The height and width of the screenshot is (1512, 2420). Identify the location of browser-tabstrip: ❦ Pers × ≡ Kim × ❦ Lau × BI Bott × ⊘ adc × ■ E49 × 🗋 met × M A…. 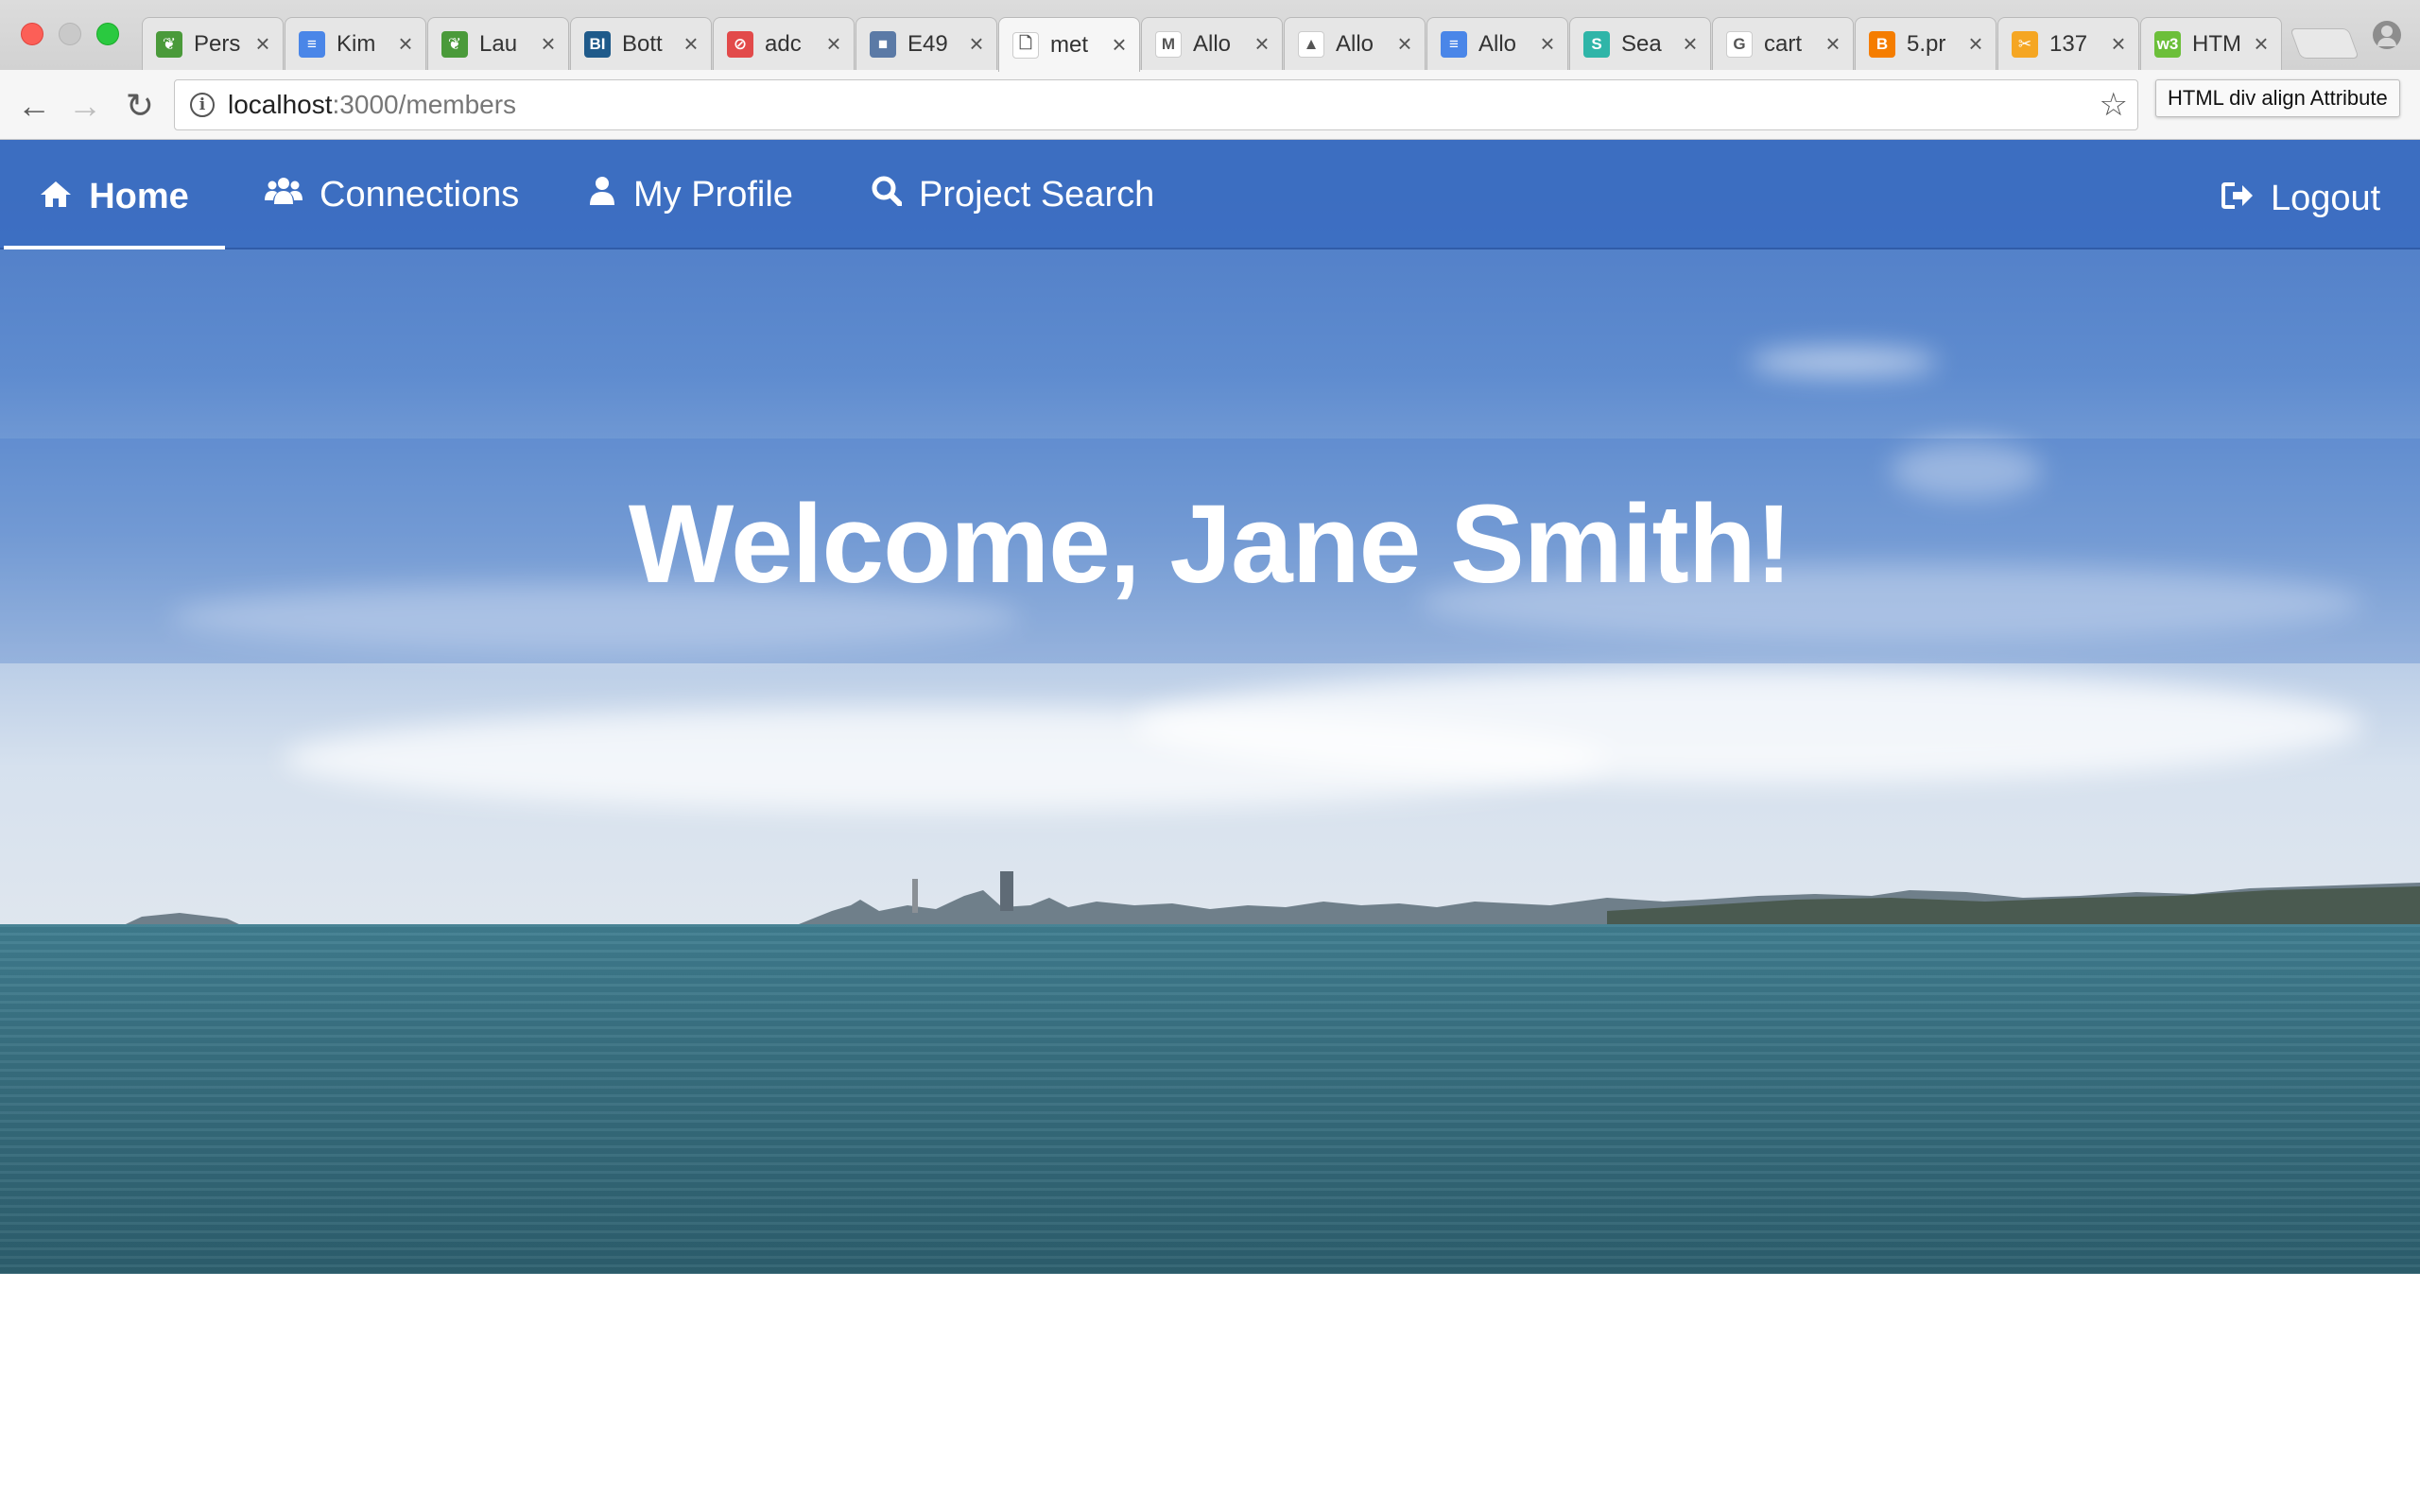
(1210, 36).